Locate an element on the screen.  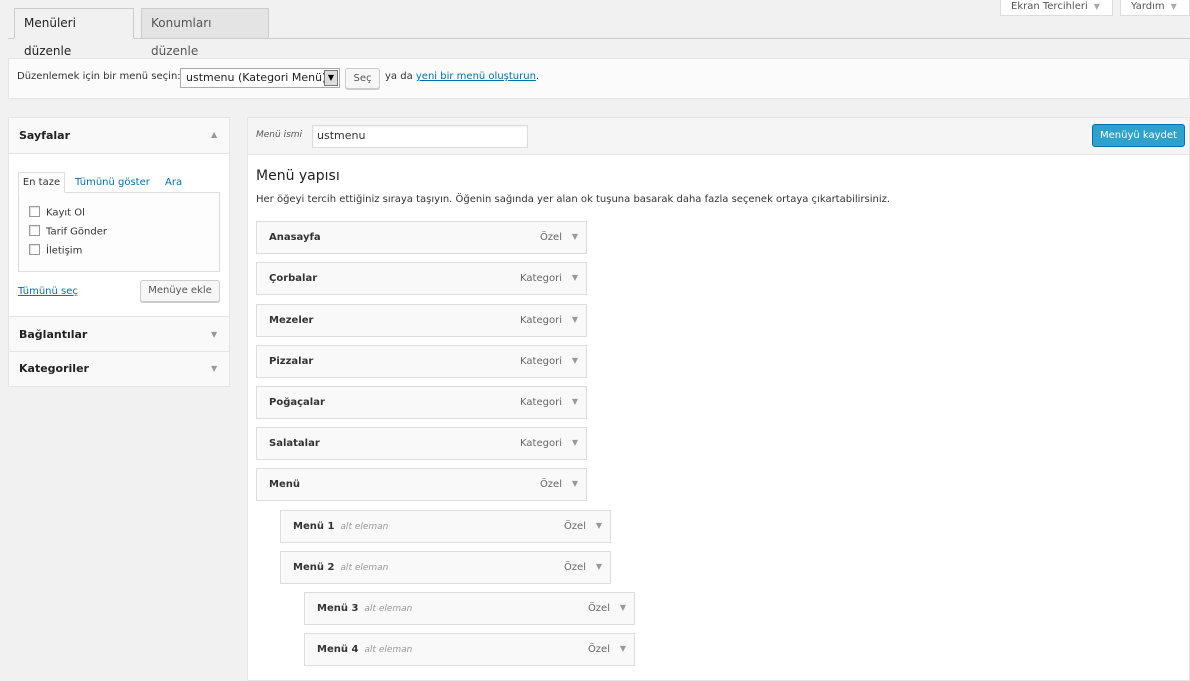
create-menu-link: yeni bir menü oluşturun is located at coordinates (476, 76).